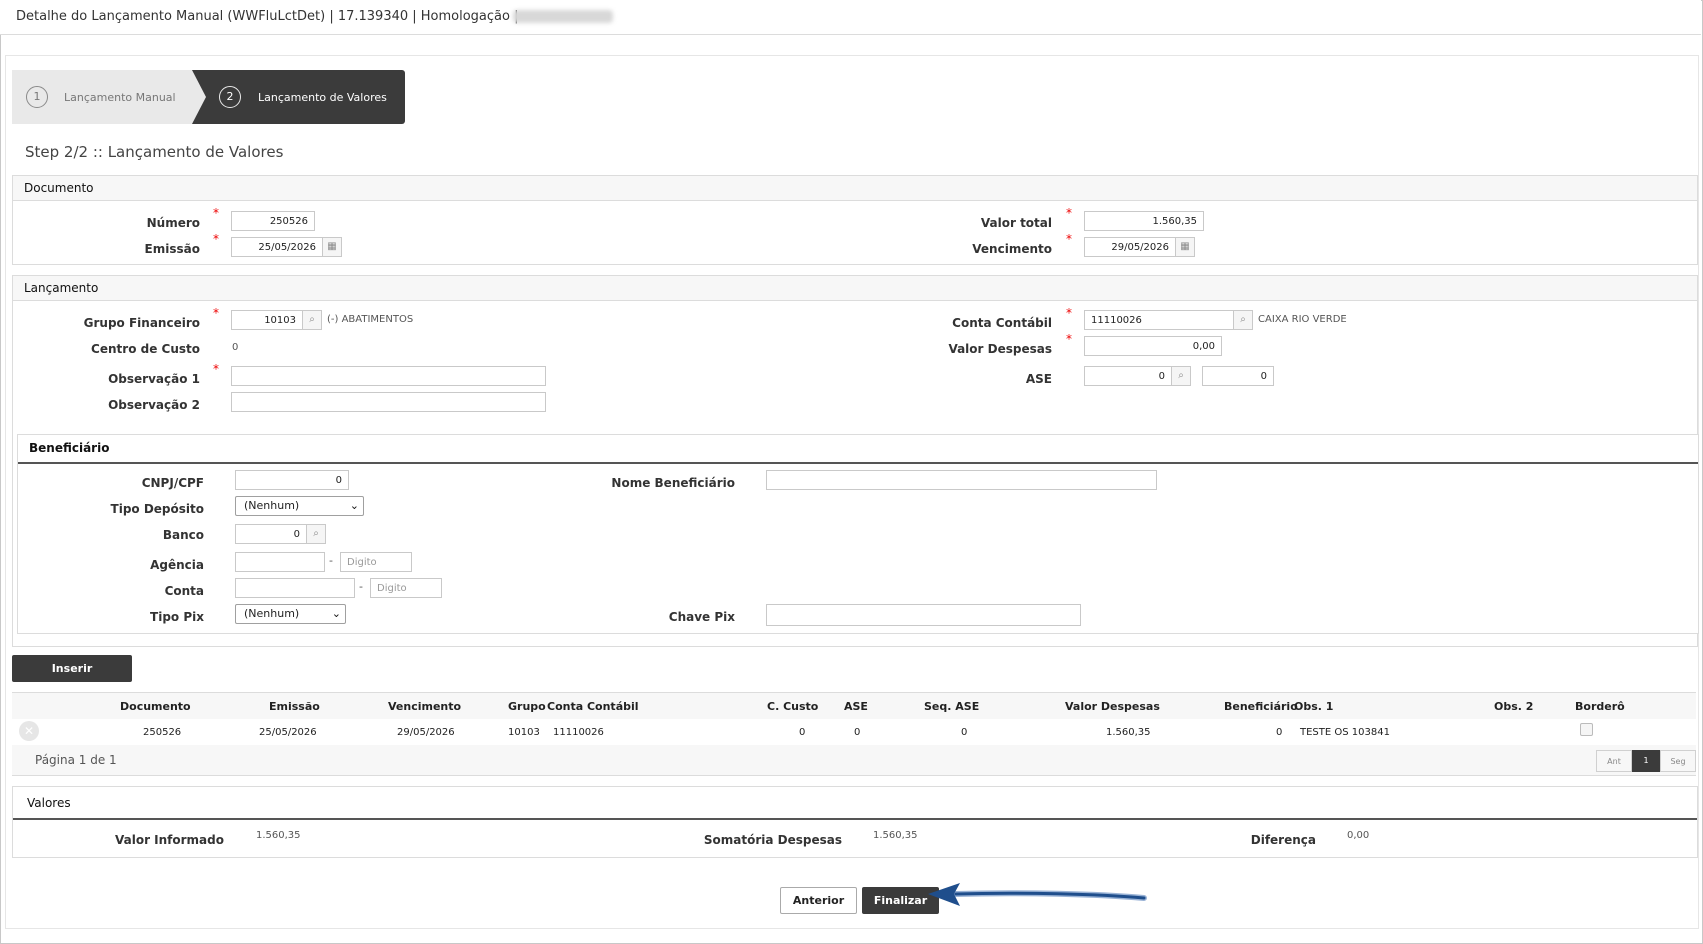 Image resolution: width=1703 pixels, height=944 pixels. Describe the element at coordinates (388, 402) in the screenshot. I see `observacao-2-input` at that location.